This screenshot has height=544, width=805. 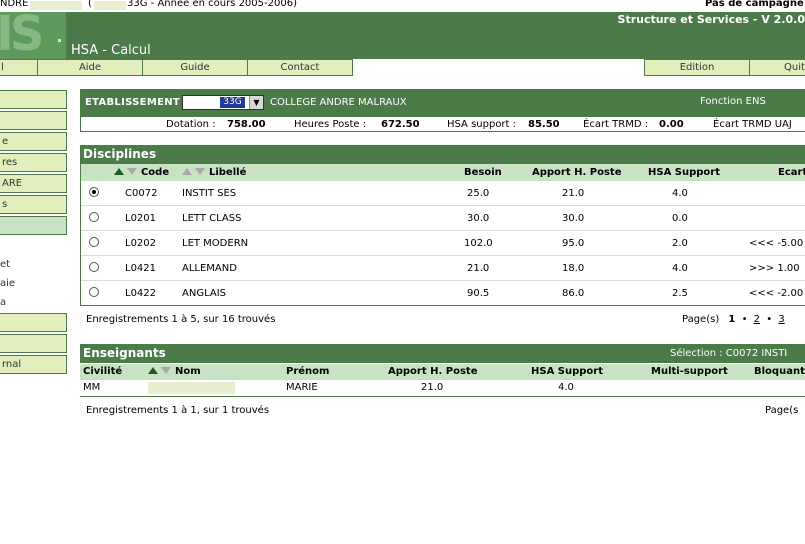 What do you see at coordinates (573, 193) in the screenshot?
I see `cell-apport: 21.0` at bounding box center [573, 193].